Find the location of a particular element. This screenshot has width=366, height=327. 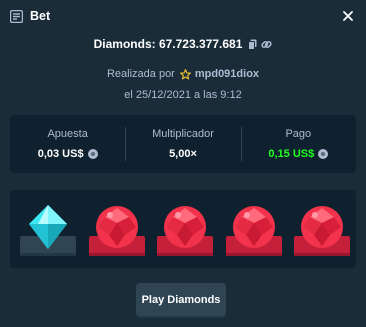

placed-by-line: Realizada por mpd091diox is located at coordinates (183, 74).